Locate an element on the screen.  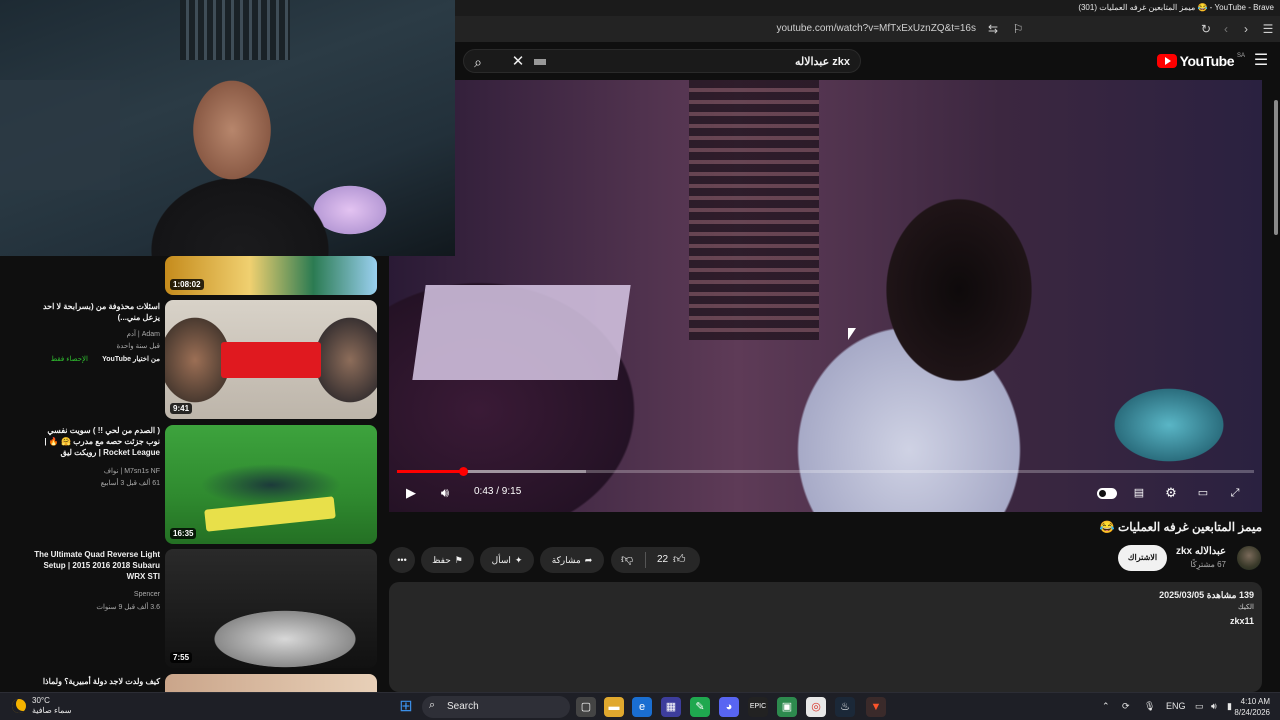
recommendation-channel: Spencer is located at coordinates (147, 594).